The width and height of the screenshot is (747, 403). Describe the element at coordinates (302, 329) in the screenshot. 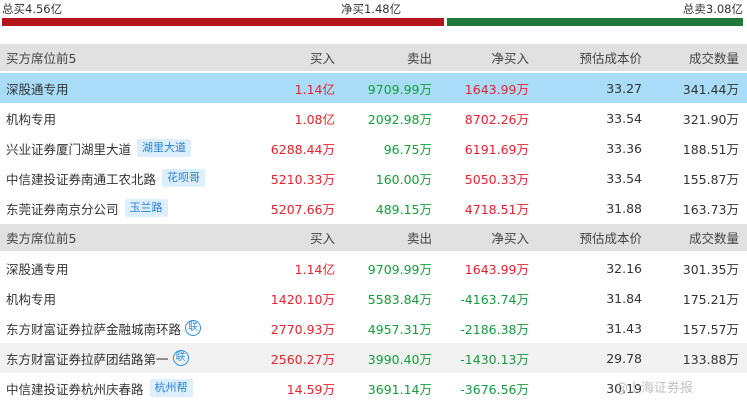

I see `buy-value: 2770.93万` at that location.